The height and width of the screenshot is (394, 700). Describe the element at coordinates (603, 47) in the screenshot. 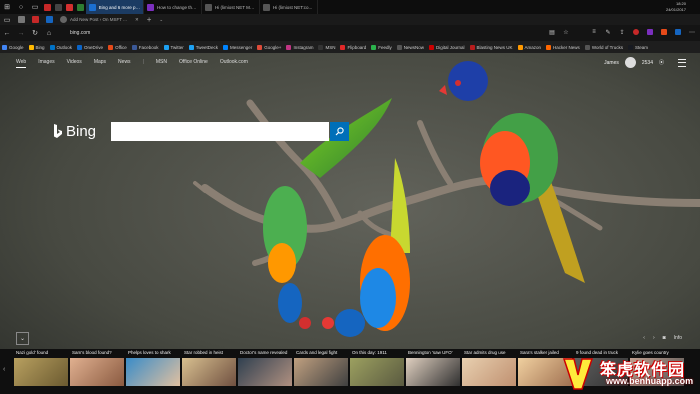

I see `favorite-world-of-trucks: World of Trucks` at that location.